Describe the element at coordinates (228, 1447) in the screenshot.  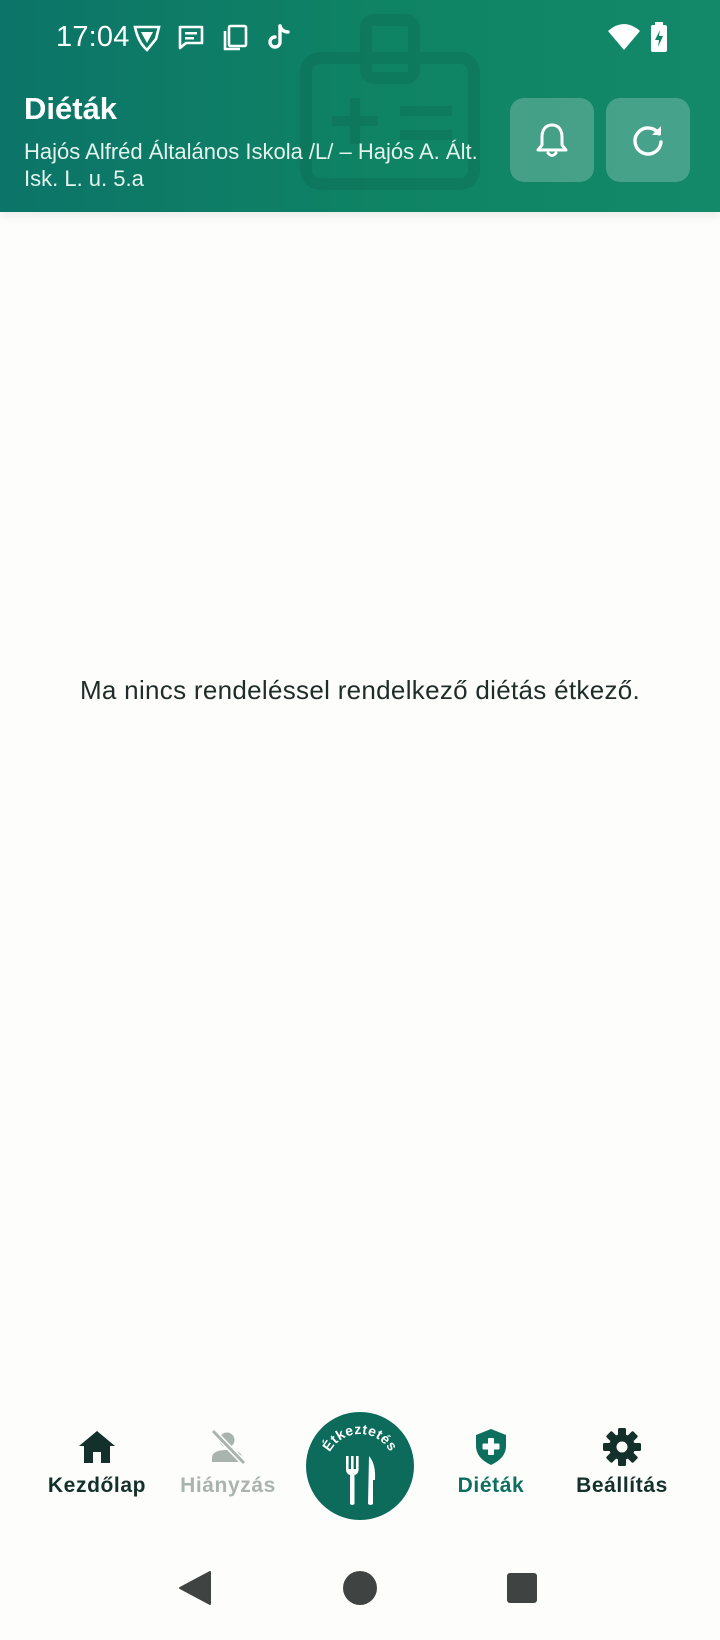
I see `person-off-icon` at that location.